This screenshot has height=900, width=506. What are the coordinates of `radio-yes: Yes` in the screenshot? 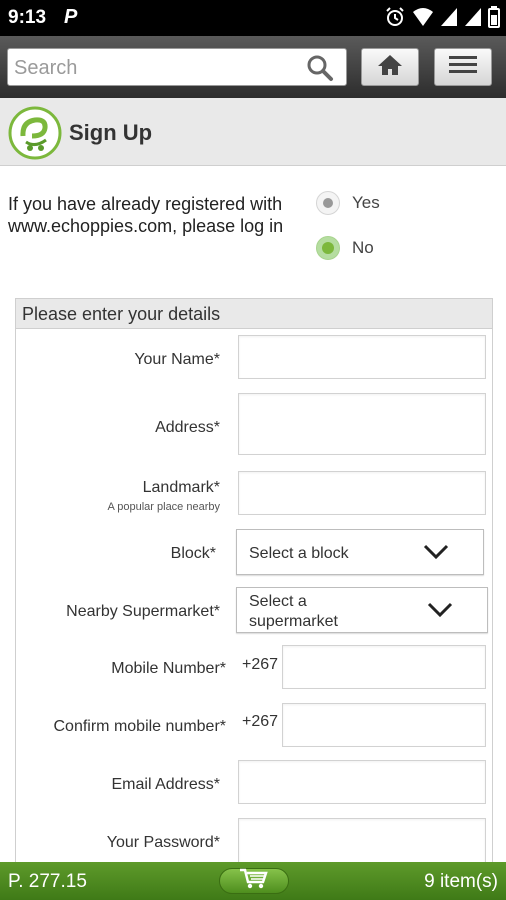 It's located at (348, 203).